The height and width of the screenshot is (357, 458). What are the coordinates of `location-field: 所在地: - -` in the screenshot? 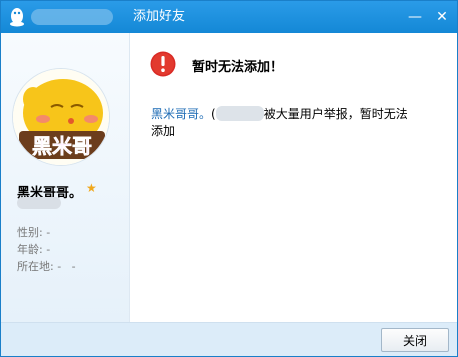 It's located at (46, 266).